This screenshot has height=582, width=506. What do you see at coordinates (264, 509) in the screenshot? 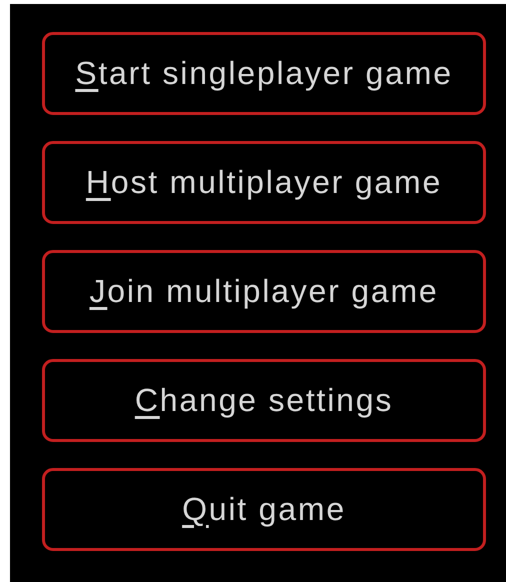
I see `menu-button: Quit game` at bounding box center [264, 509].